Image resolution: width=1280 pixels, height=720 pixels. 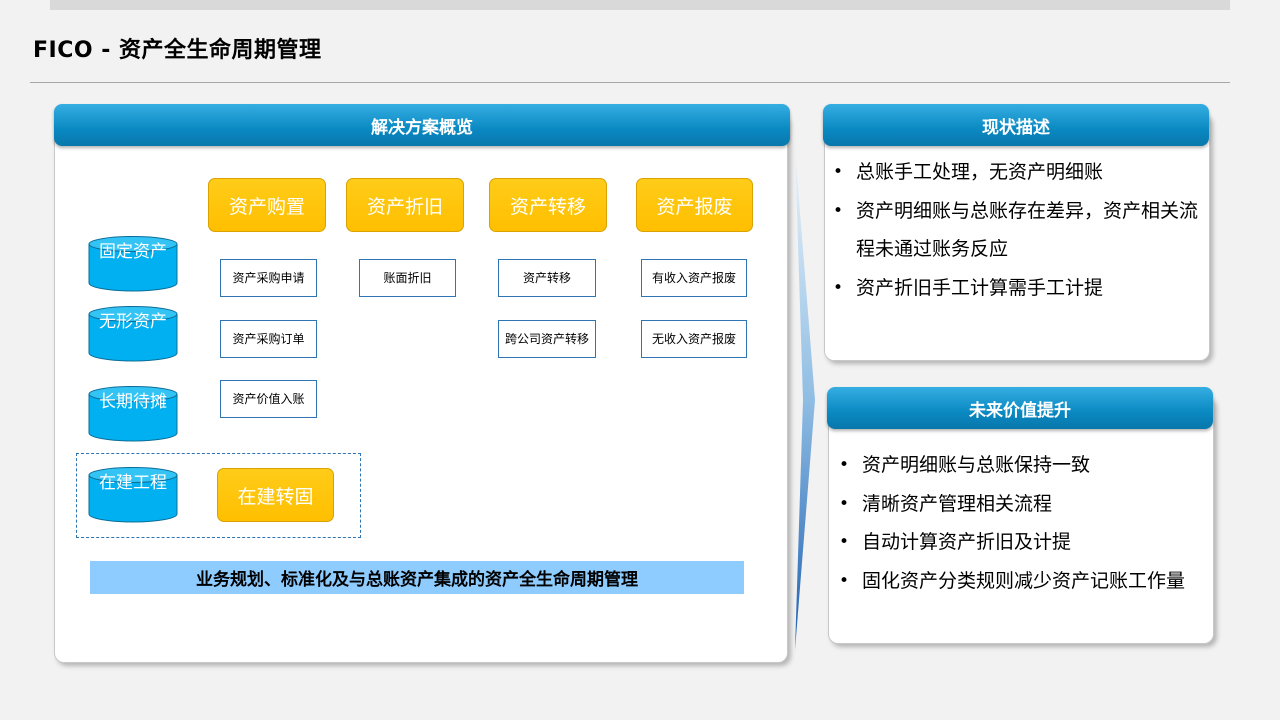 What do you see at coordinates (405, 205) in the screenshot?
I see `category-depreciation: 资产折旧` at bounding box center [405, 205].